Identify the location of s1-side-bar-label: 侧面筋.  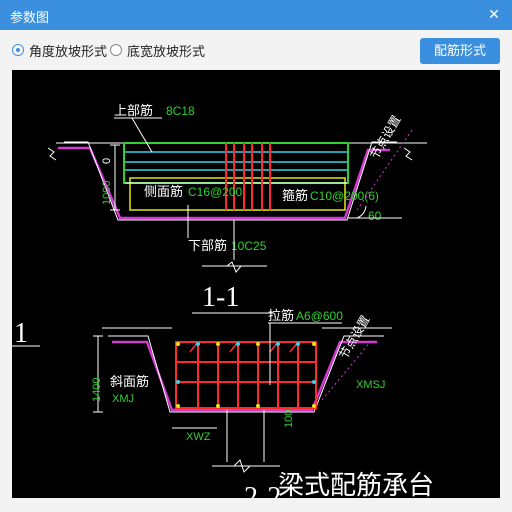
(163, 191).